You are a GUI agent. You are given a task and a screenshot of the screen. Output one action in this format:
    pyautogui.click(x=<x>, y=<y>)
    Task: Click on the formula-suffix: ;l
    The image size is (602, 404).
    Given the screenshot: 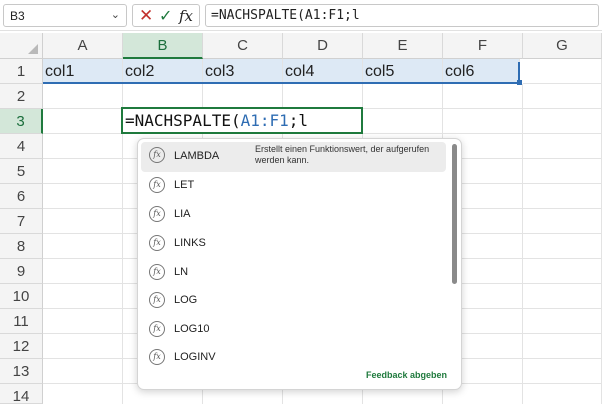 What is the action you would take?
    pyautogui.click(x=298, y=120)
    